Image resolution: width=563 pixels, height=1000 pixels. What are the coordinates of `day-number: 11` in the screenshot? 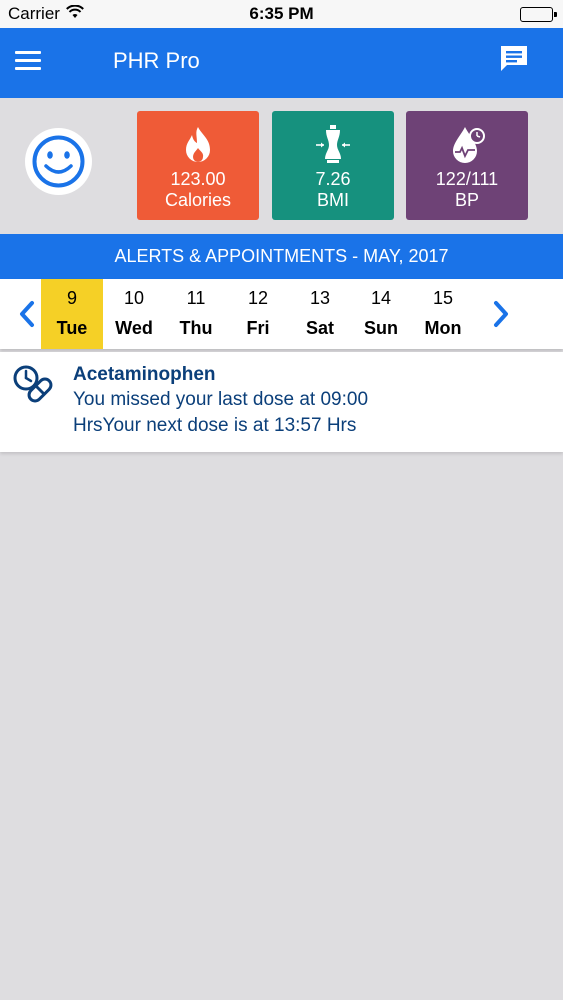 It's located at (196, 298).